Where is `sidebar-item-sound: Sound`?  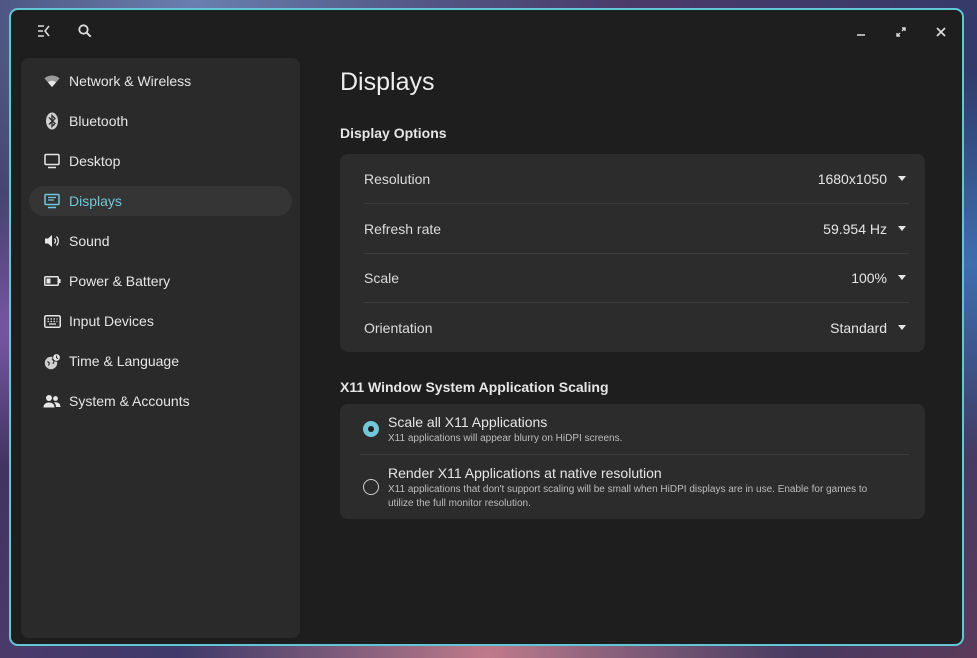 sidebar-item-sound: Sound is located at coordinates (160, 241).